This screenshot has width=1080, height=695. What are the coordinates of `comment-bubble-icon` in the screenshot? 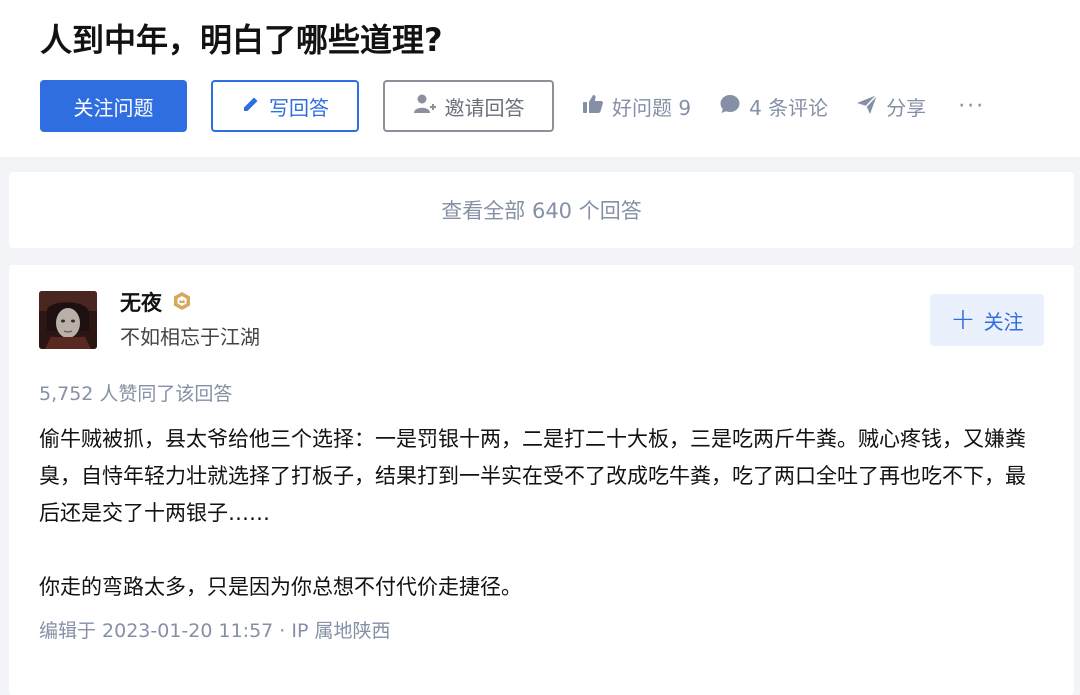 It's located at (734, 106).